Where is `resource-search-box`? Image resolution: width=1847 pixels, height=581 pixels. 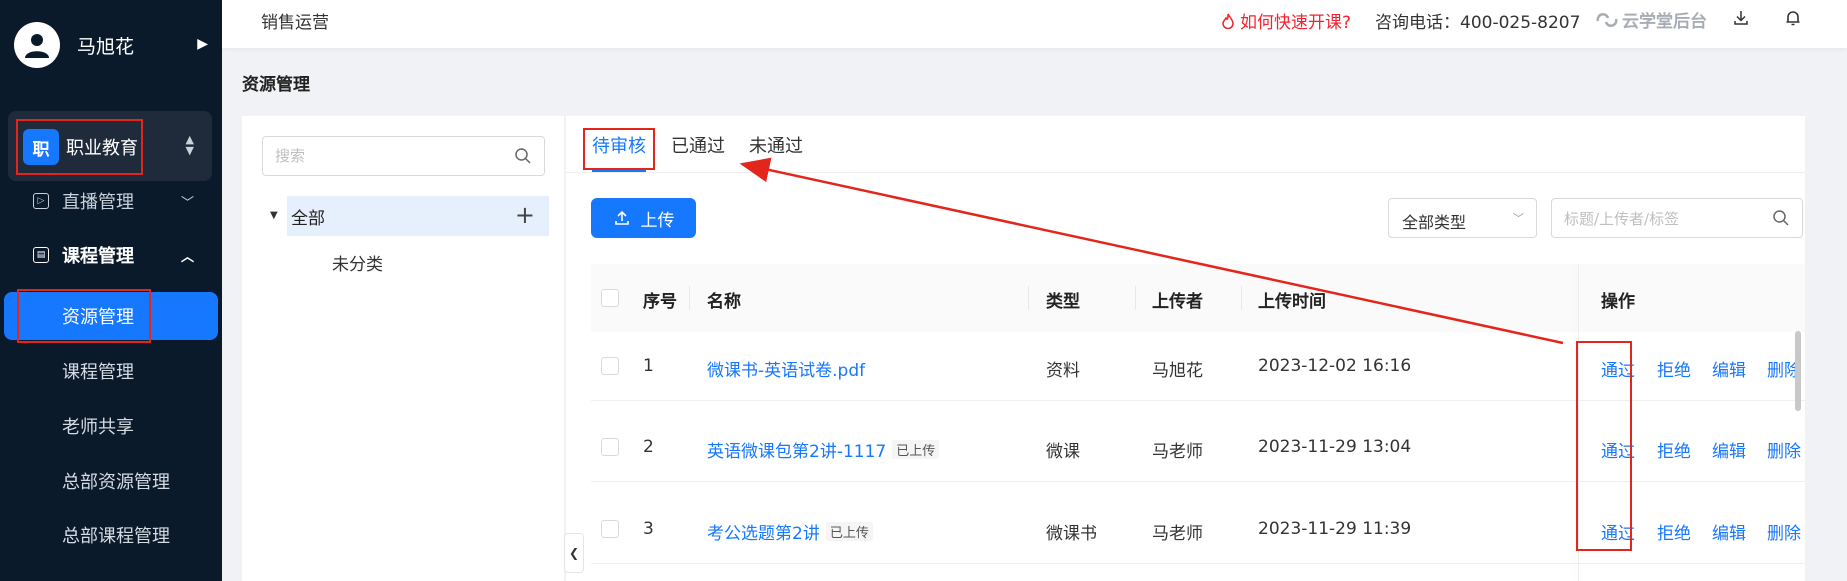
resource-search-box is located at coordinates (1677, 218).